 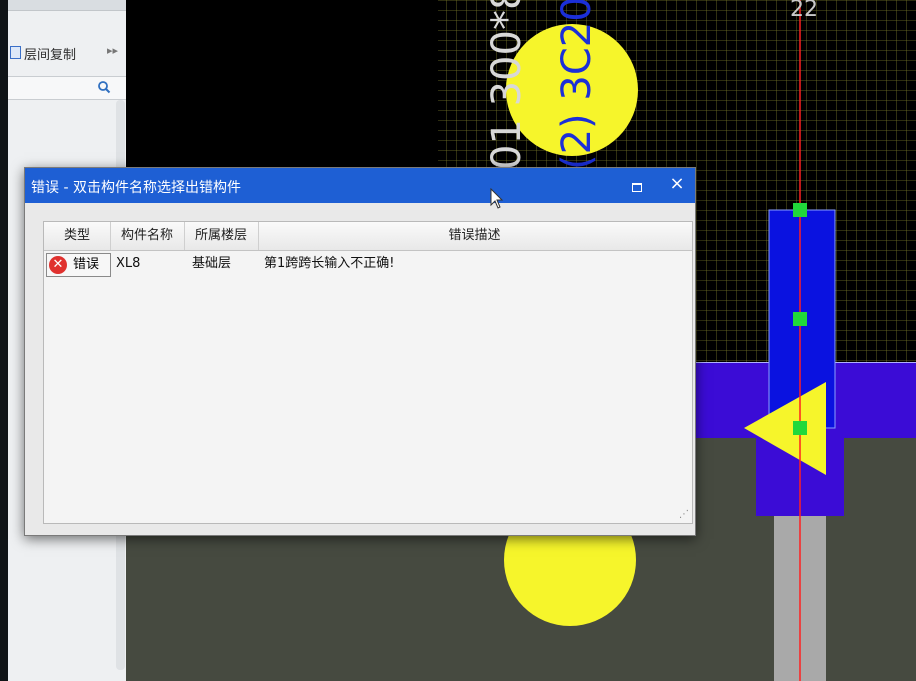 What do you see at coordinates (497, 198) in the screenshot?
I see `mouse-pointer-icon` at bounding box center [497, 198].